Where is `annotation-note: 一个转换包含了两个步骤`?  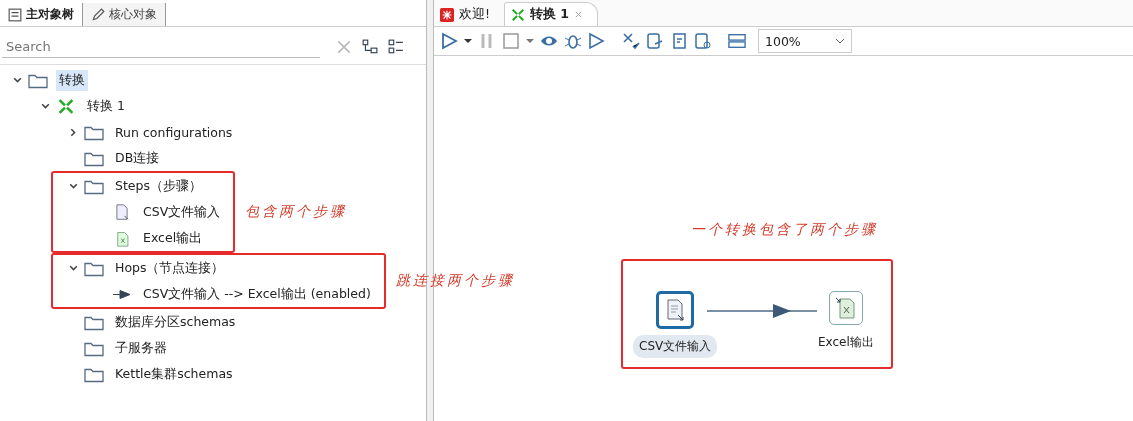
annotation-note: 一个转换包含了两个步骤 is located at coordinates (784, 230).